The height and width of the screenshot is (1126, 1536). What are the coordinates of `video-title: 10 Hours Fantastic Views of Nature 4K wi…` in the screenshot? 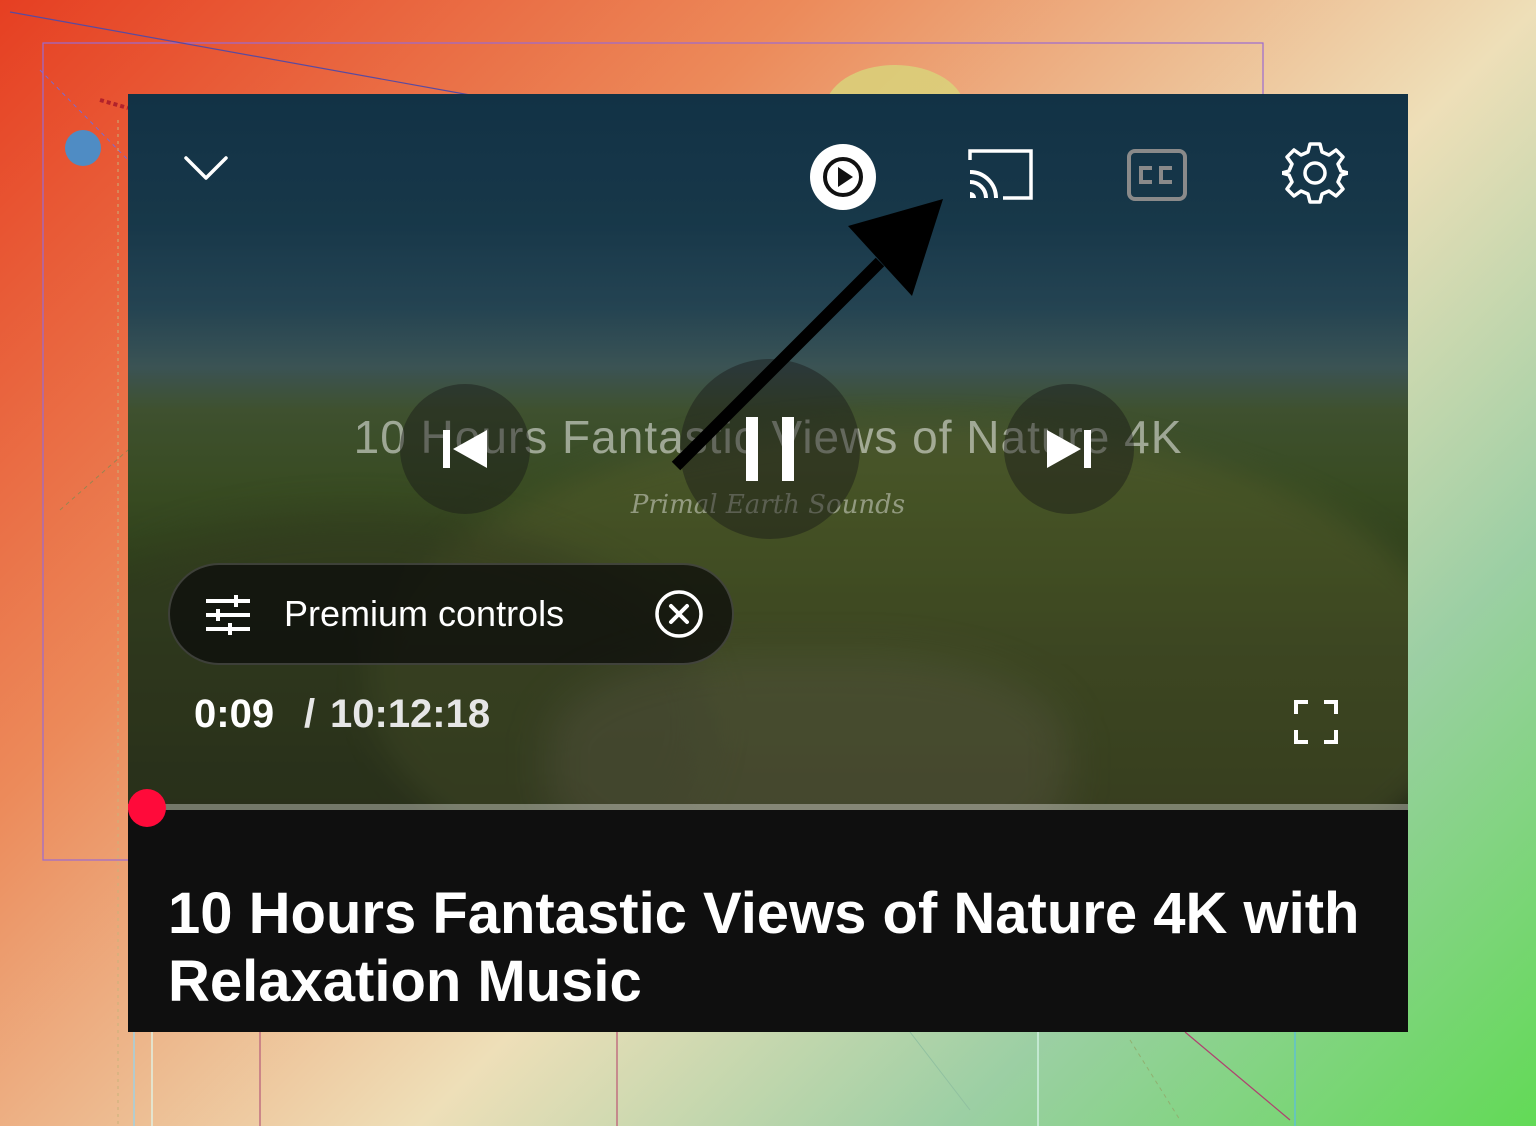 It's located at (764, 947).